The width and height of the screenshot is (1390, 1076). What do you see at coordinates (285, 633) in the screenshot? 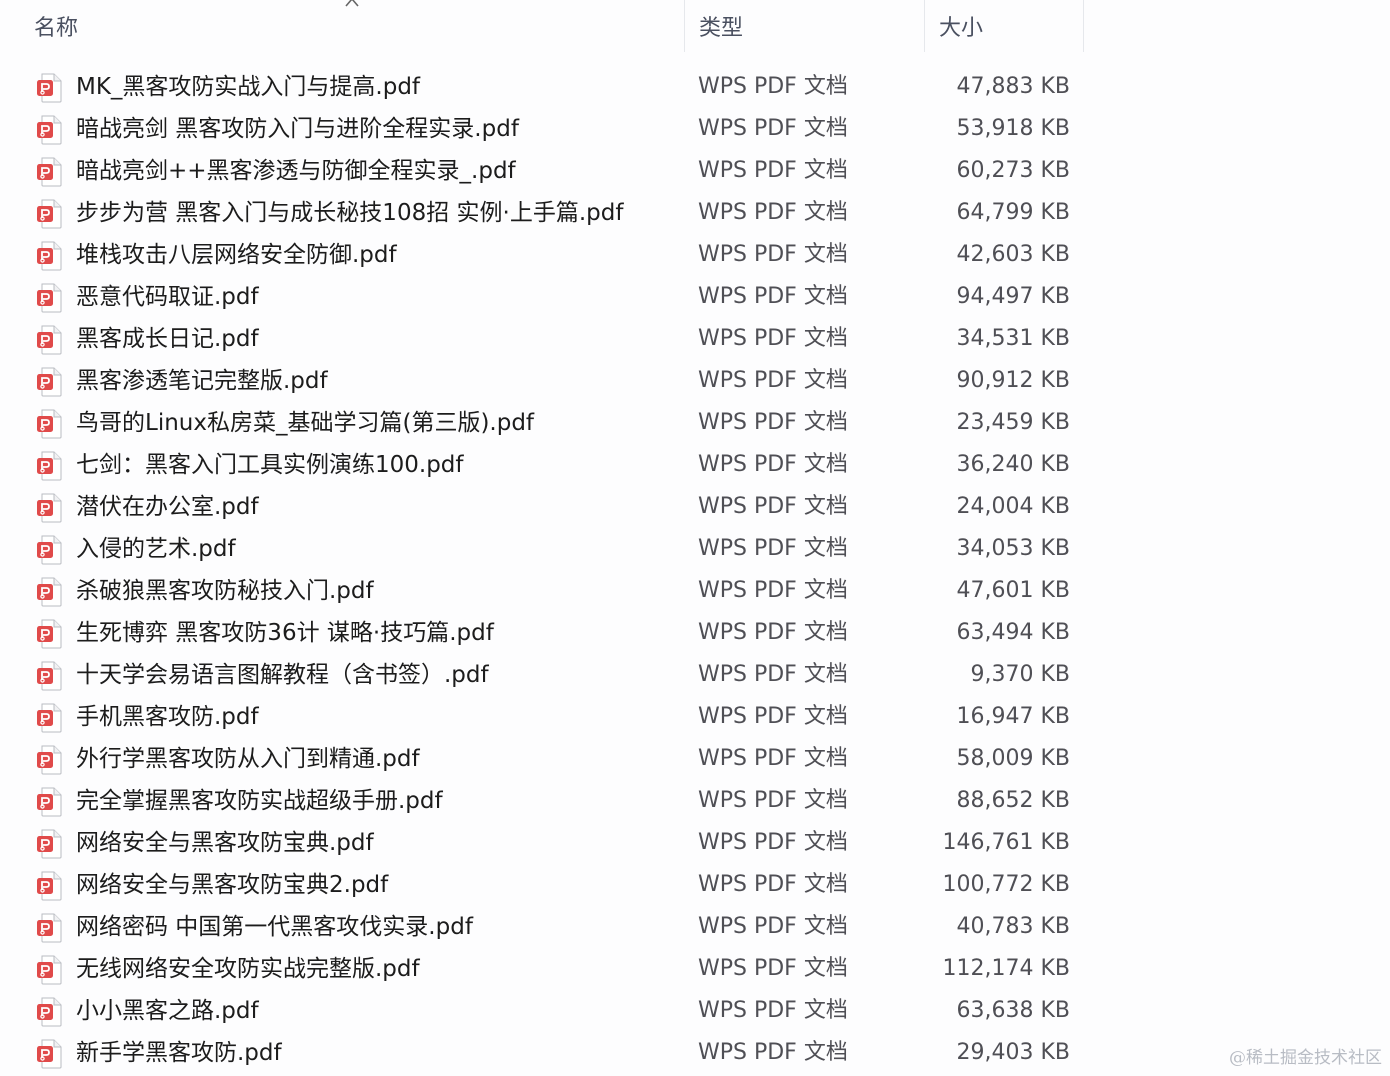
I see `file-name: 生死博弈 黑客攻防36计 谋略·技巧篇.pdf` at bounding box center [285, 633].